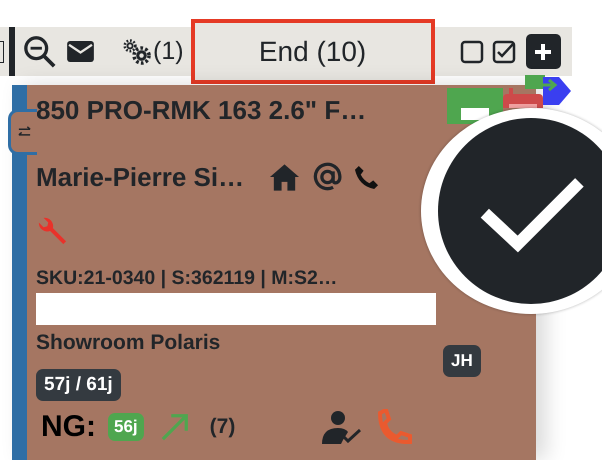  What do you see at coordinates (475, 106) in the screenshot?
I see `calendar-icon` at bounding box center [475, 106].